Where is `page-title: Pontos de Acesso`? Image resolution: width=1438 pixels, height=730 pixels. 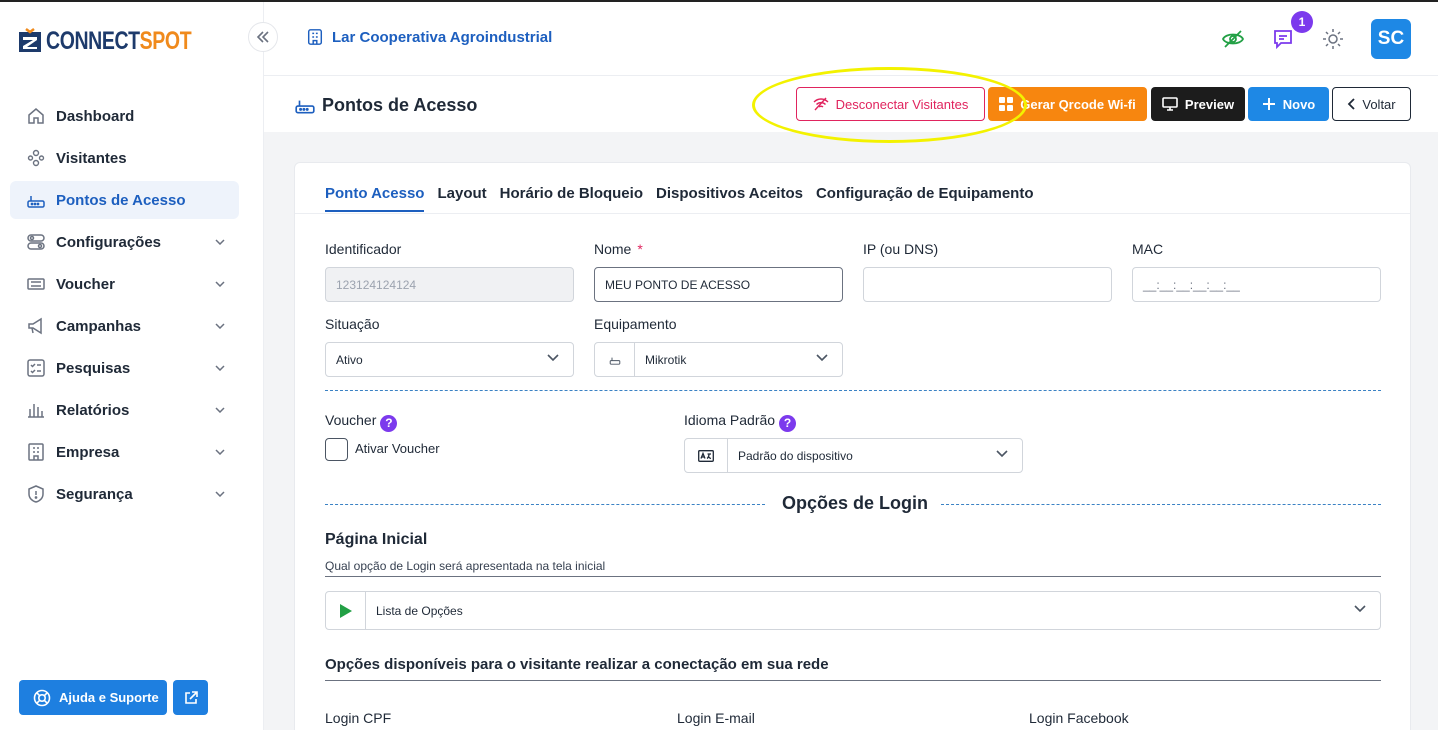
page-title: Pontos de Acesso is located at coordinates (385, 105).